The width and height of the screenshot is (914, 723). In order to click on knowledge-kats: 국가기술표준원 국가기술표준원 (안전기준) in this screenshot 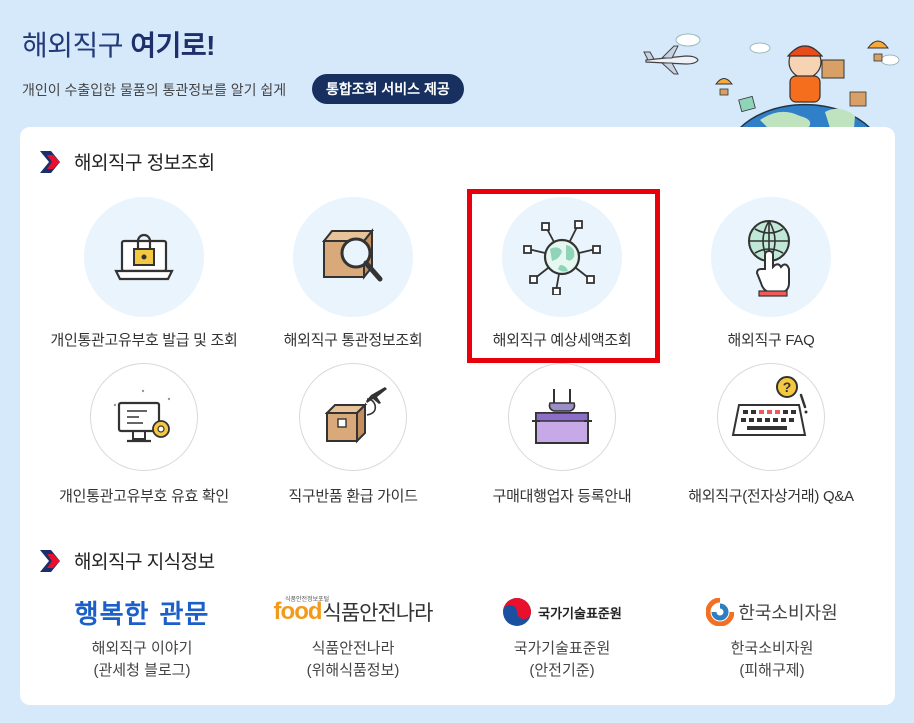, I will do `click(562, 637)`.